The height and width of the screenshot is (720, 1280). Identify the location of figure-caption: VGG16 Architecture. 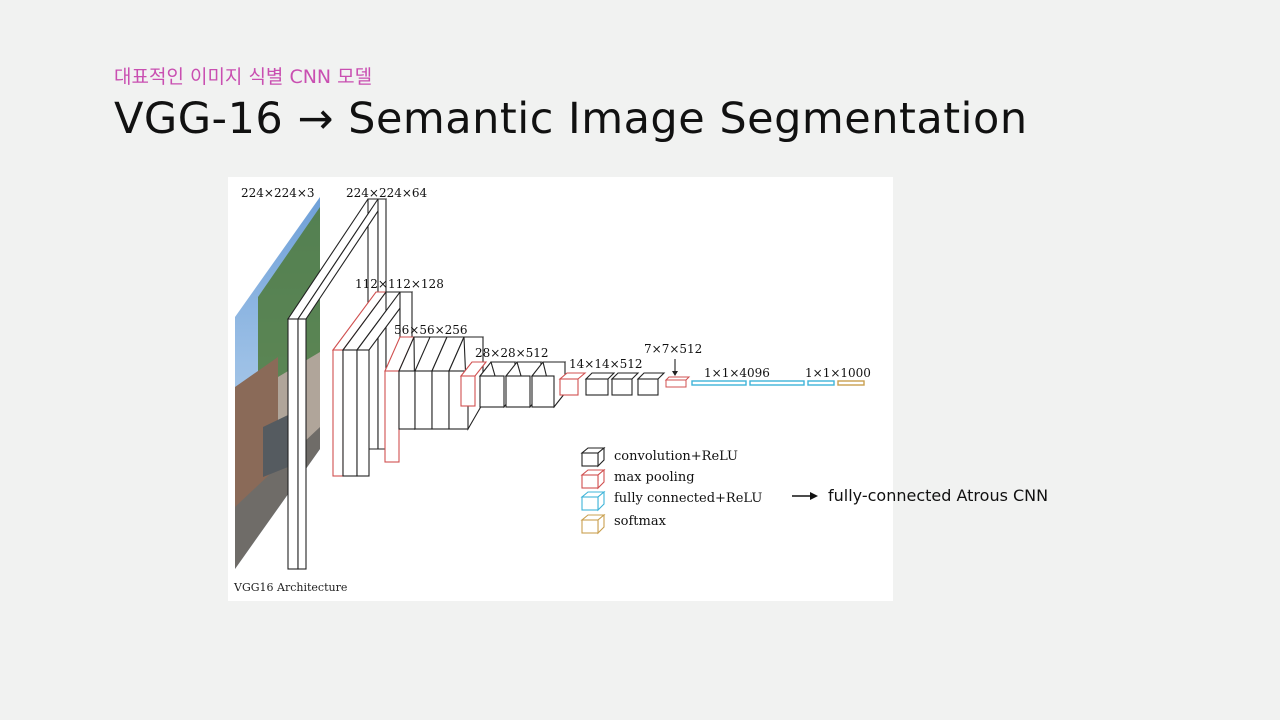
(290, 587).